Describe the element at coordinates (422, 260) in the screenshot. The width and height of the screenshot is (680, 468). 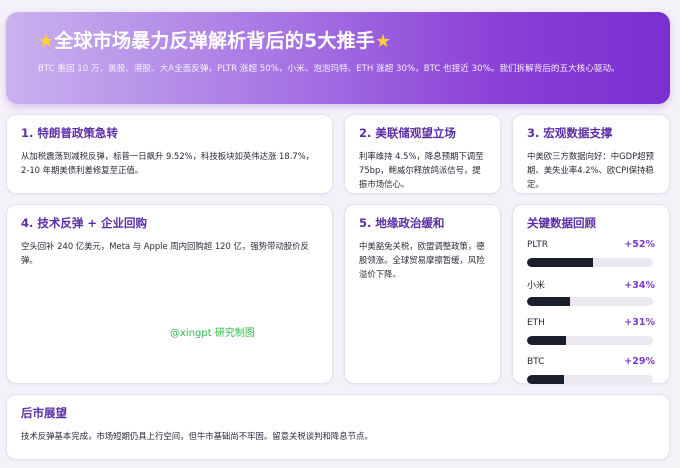
I see `card-text: 中美豁免关税，欧盟调整政策，德股领涨。全球贸易摩擦暂缓，风险溢价下降。` at that location.